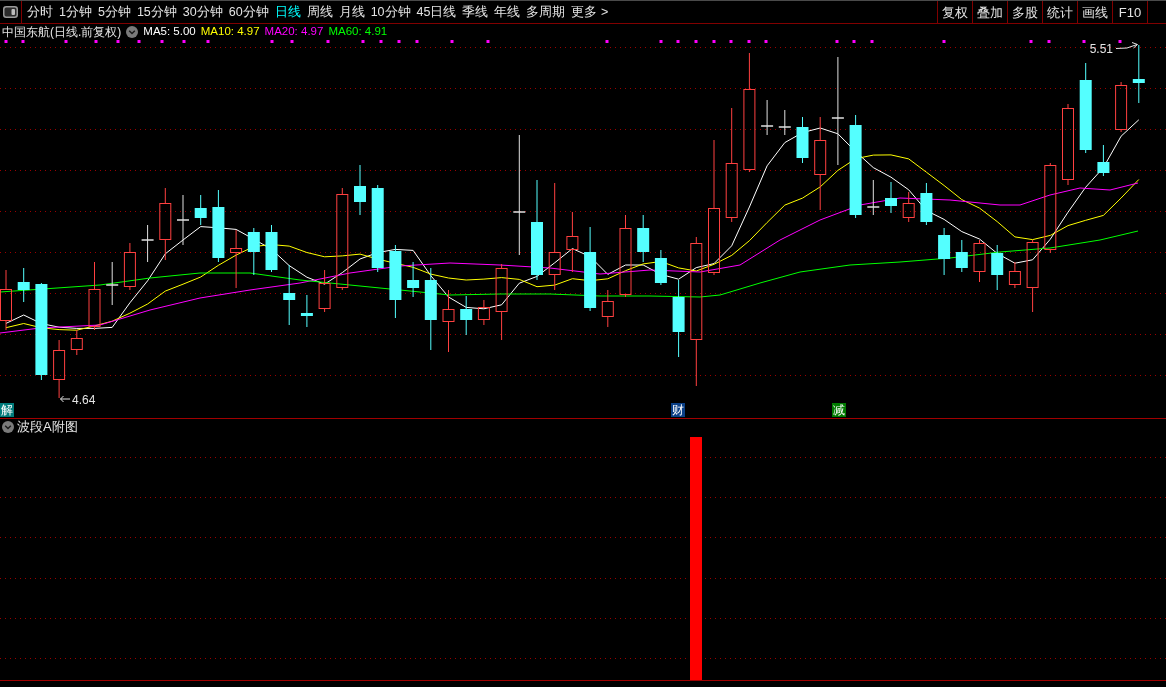 This screenshot has height=687, width=1166. I want to click on indicator-title: 波段A附图, so click(47, 426).